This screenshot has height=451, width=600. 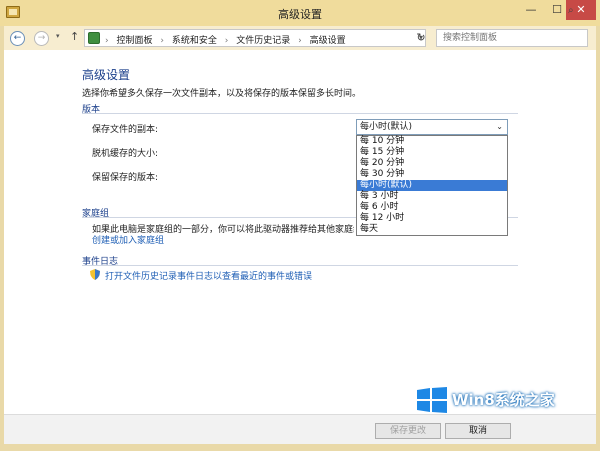 I want to click on recent-locations-icon: ▾, so click(x=58, y=36).